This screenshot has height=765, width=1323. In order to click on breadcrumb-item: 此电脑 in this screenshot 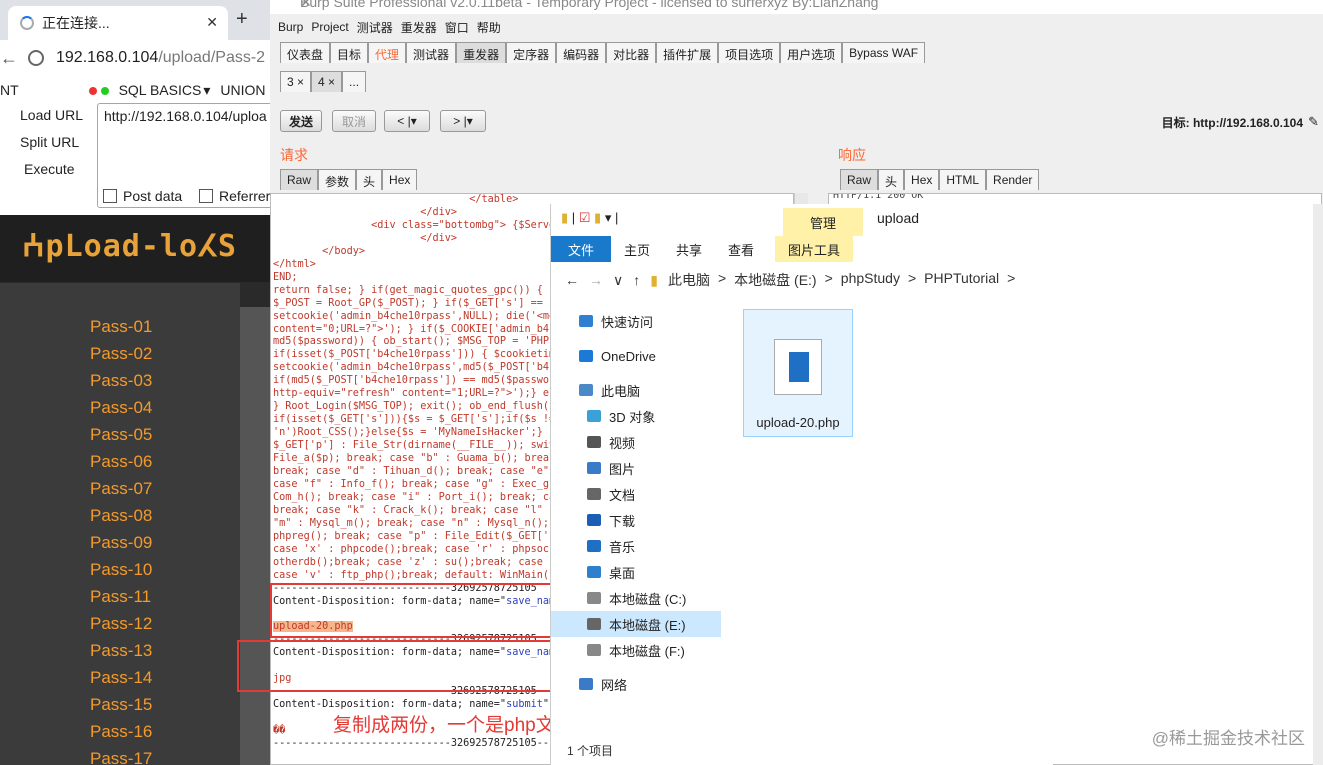, I will do `click(689, 280)`.